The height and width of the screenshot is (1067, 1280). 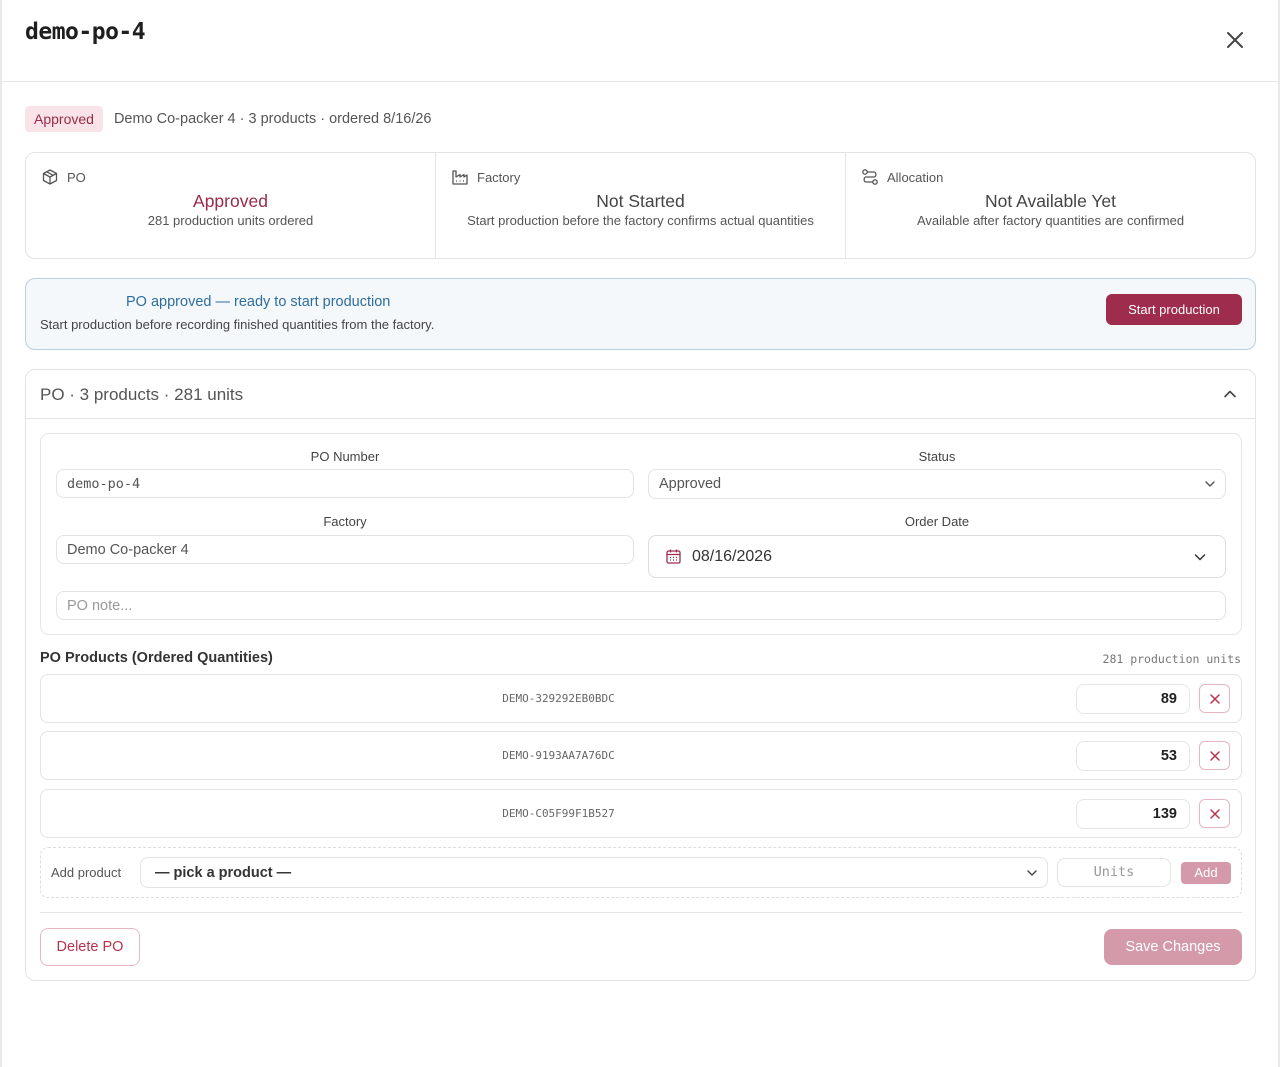 What do you see at coordinates (558, 813) in the screenshot?
I see `product-sku: DEMO-C05F99F1B527` at bounding box center [558, 813].